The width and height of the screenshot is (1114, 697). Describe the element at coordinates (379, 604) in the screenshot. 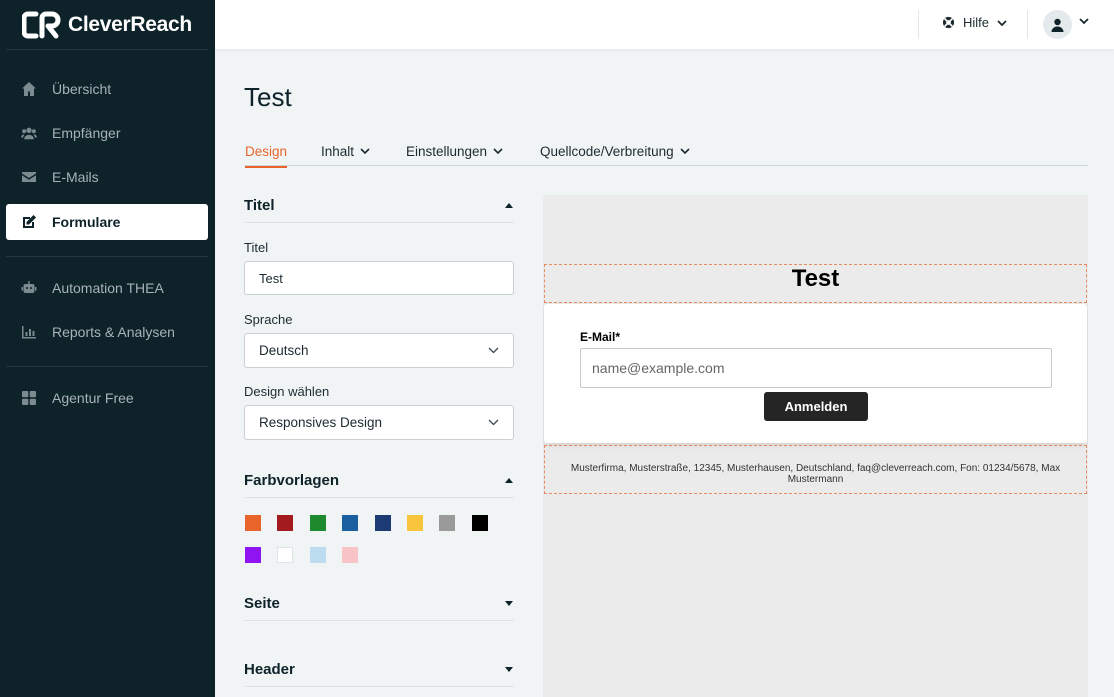

I see `section-seite-header: Seite` at that location.